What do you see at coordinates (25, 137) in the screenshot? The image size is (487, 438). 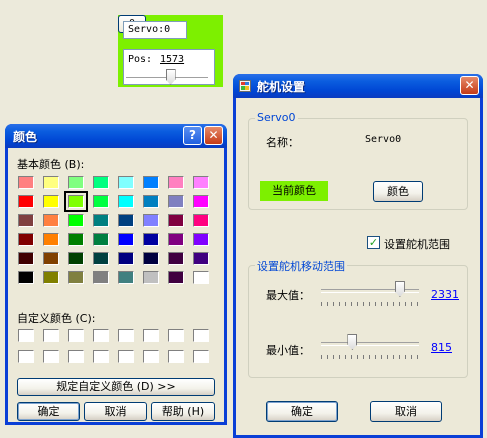 I see `color-dialog-title: 颜色` at bounding box center [25, 137].